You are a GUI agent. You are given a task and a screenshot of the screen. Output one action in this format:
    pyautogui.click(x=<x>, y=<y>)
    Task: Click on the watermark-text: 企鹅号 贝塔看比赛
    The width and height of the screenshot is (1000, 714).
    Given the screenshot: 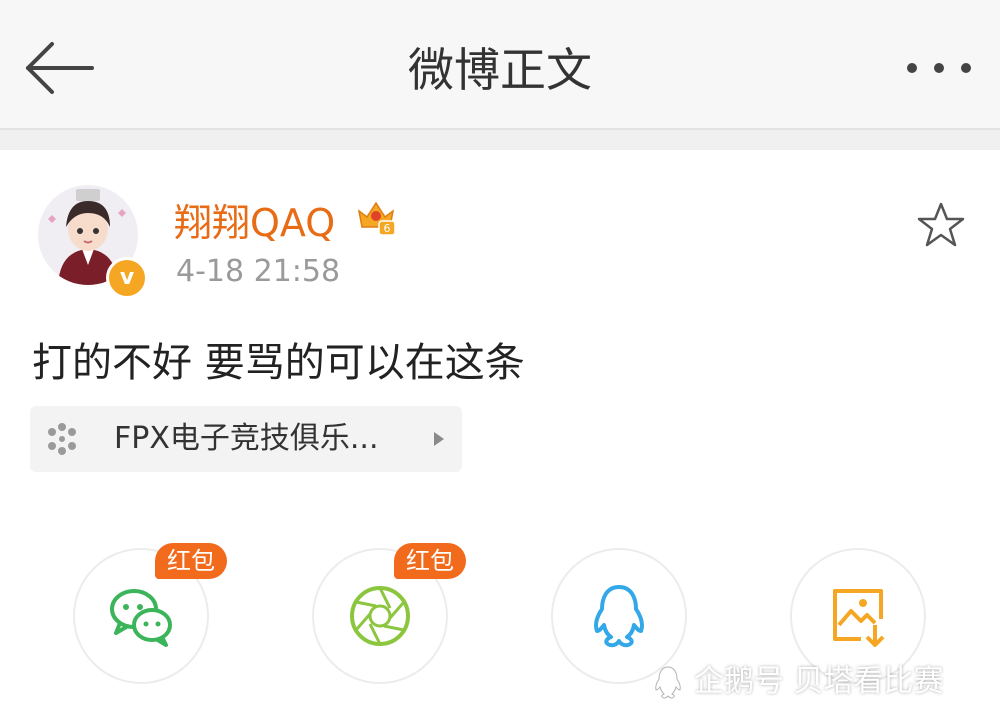 What is the action you would take?
    pyautogui.click(x=819, y=681)
    